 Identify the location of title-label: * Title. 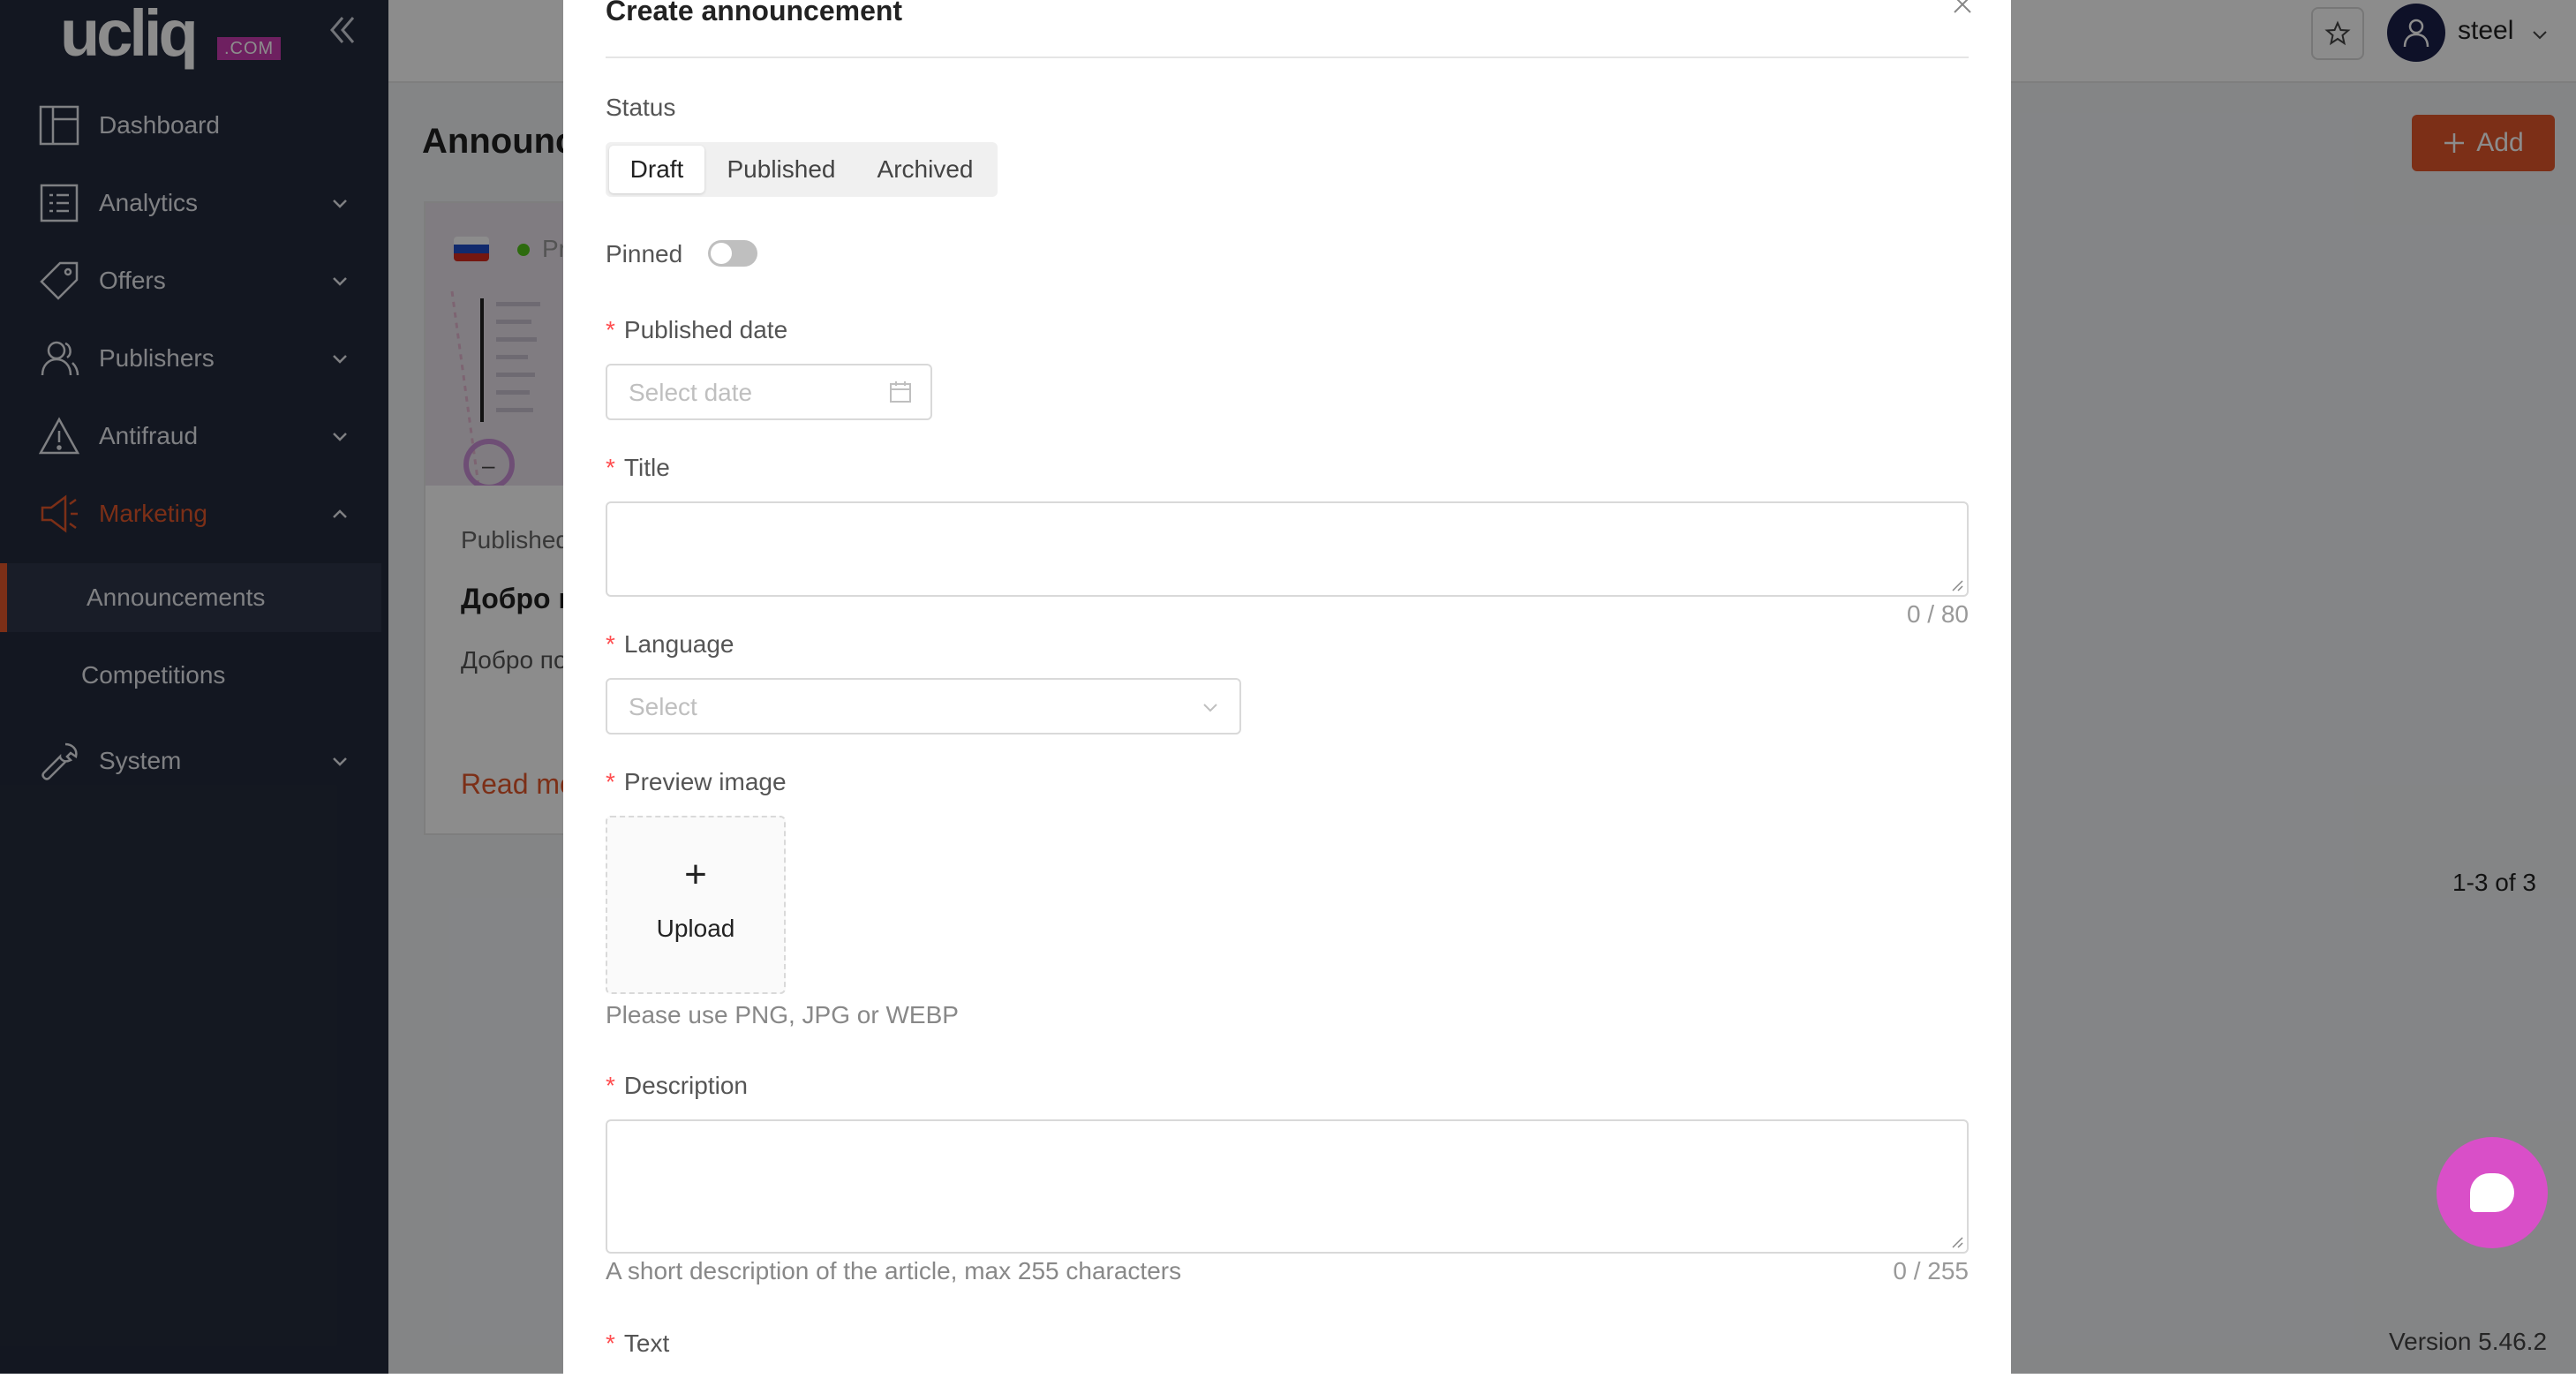
(638, 468).